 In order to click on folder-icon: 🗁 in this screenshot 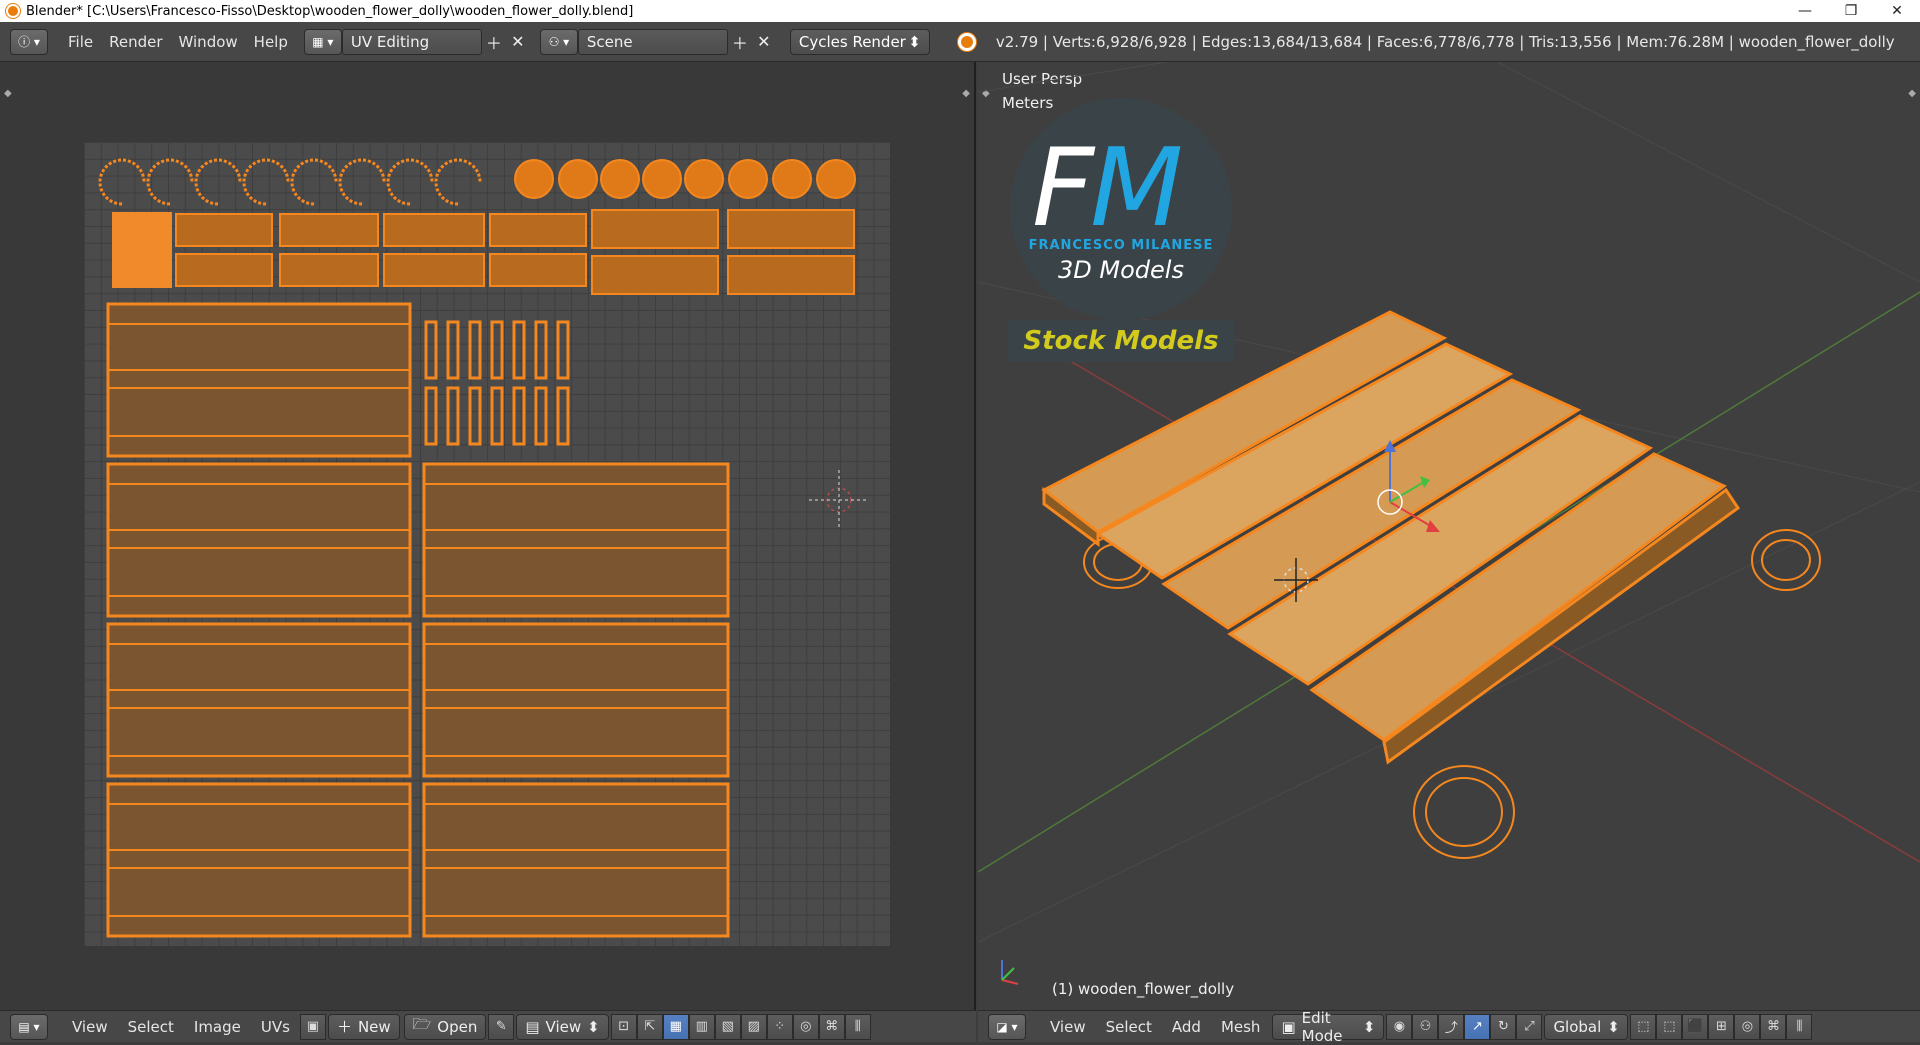, I will do `click(422, 1024)`.